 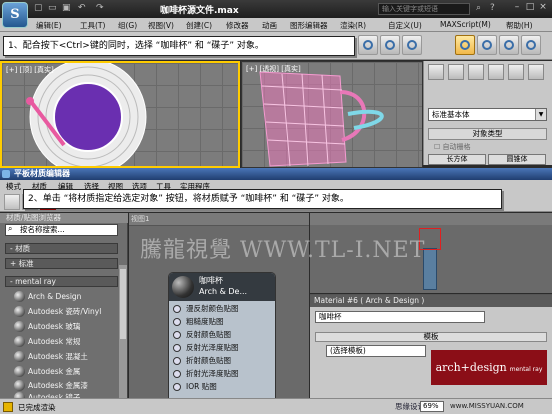 I want to click on arch-design-banner: arch+design mental ray, so click(x=489, y=367).